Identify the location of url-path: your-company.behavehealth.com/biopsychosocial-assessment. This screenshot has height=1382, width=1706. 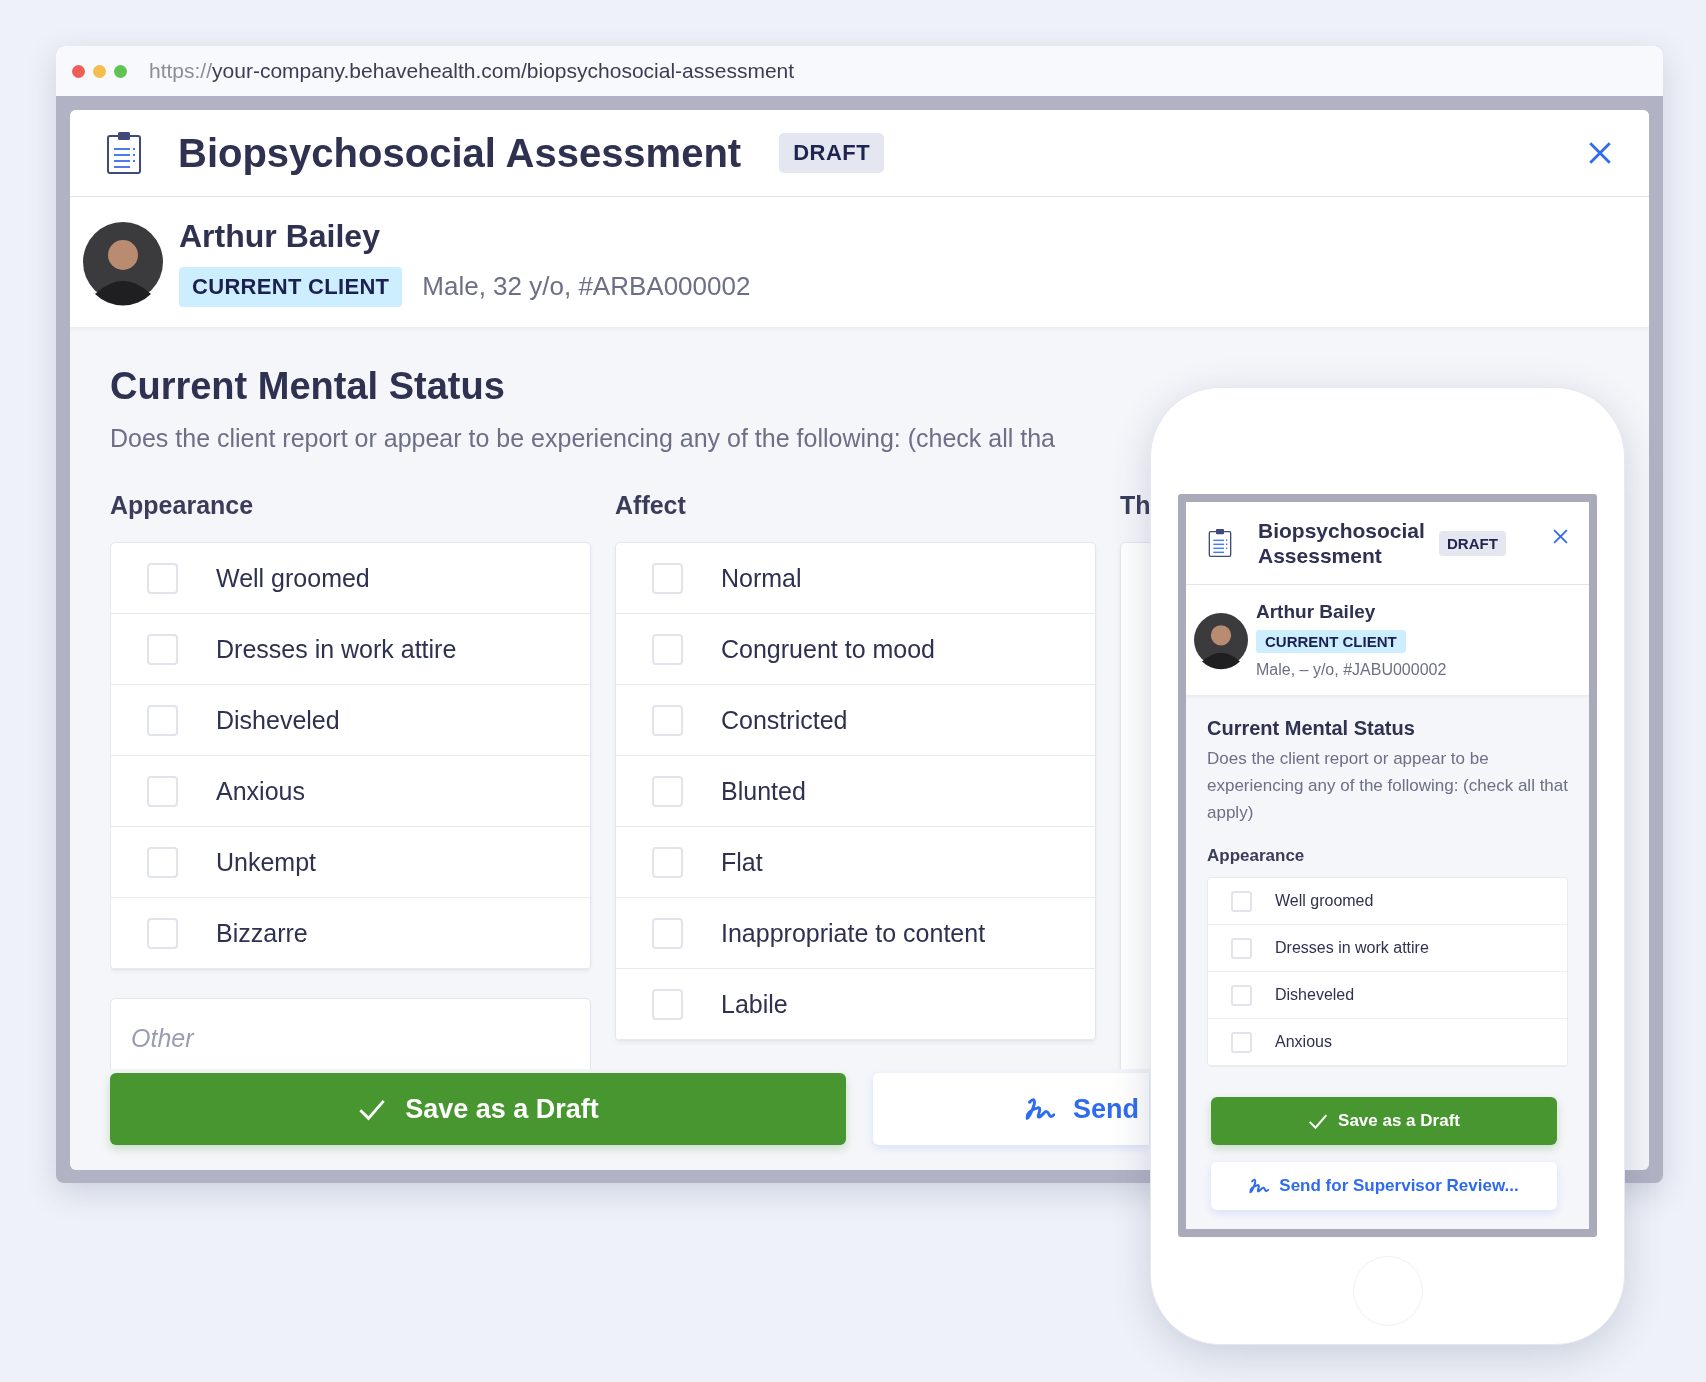
(503, 70).